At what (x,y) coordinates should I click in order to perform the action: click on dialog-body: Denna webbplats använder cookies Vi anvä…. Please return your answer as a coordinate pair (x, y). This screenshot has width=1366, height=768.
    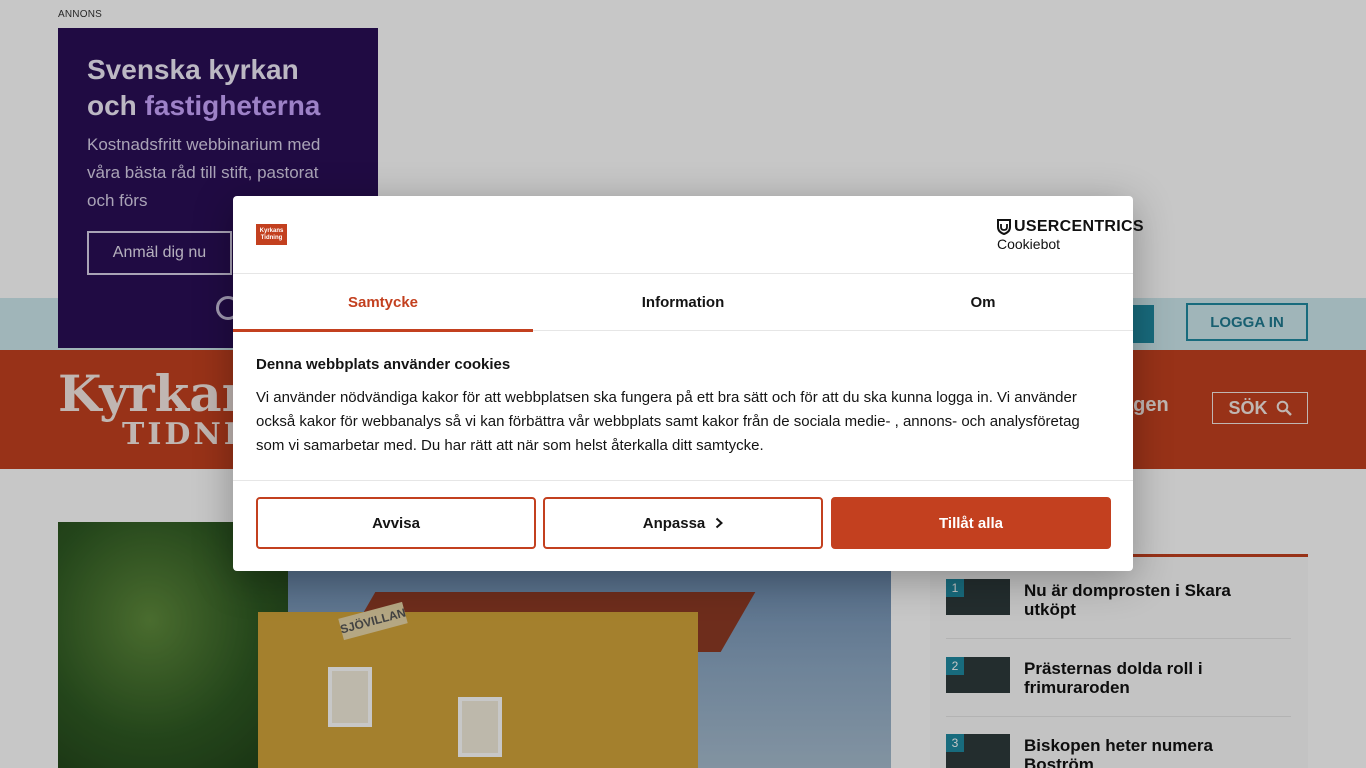
    Looking at the image, I should click on (684, 407).